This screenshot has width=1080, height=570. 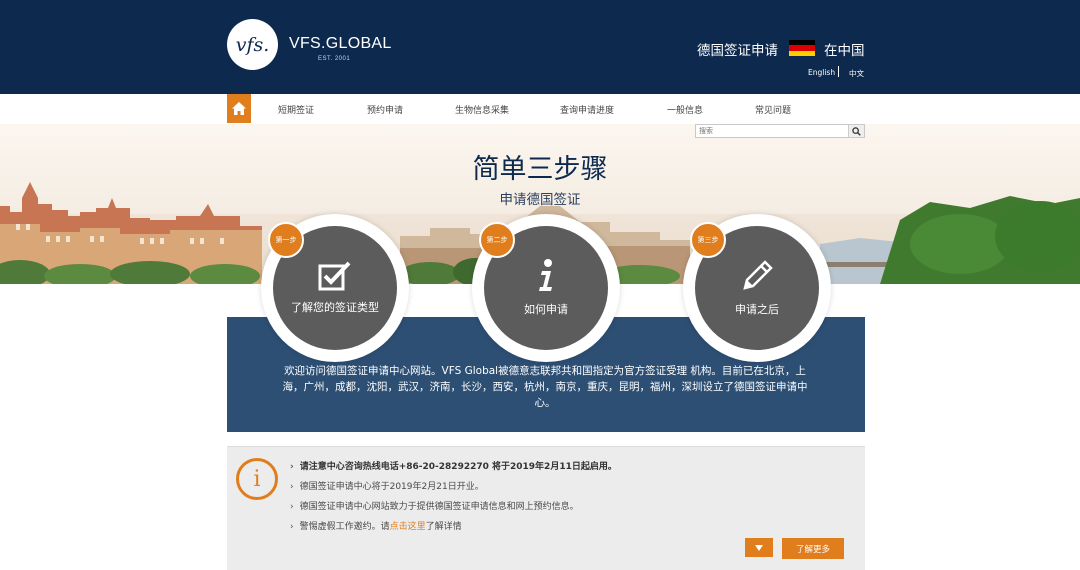 I want to click on nav-item-biometrics: 生物信息采集, so click(x=482, y=109).